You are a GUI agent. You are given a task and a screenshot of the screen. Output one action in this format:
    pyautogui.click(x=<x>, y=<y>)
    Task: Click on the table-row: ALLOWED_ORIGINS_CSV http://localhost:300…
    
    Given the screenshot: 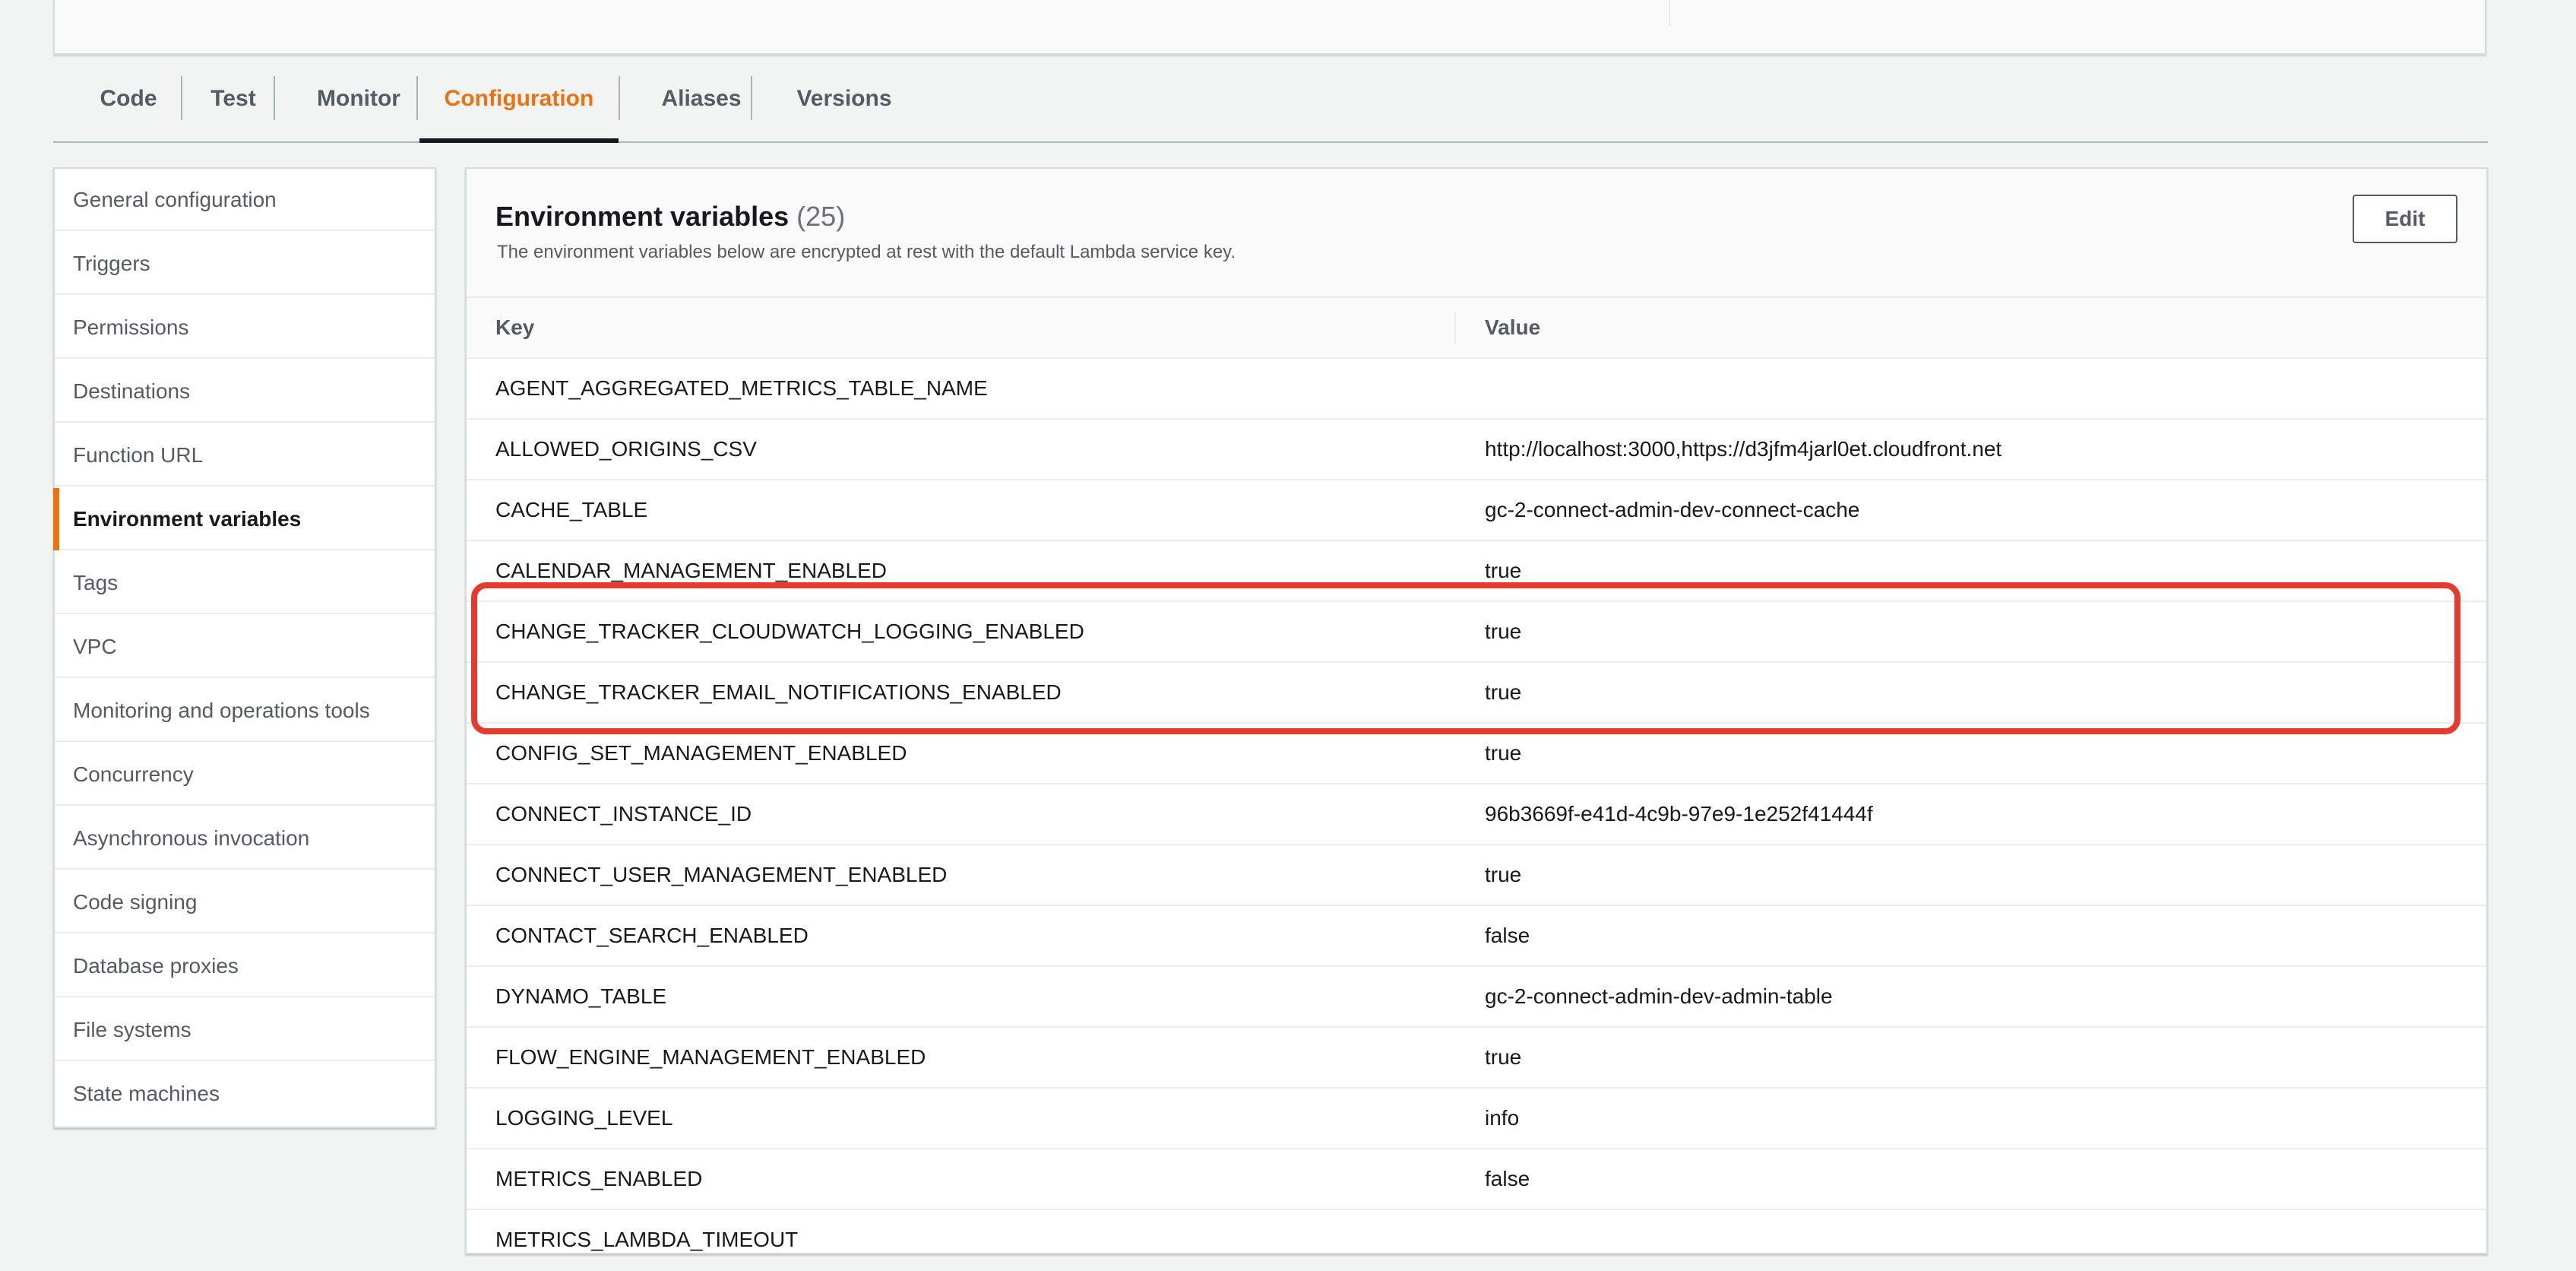 What is the action you would take?
    pyautogui.click(x=1477, y=450)
    